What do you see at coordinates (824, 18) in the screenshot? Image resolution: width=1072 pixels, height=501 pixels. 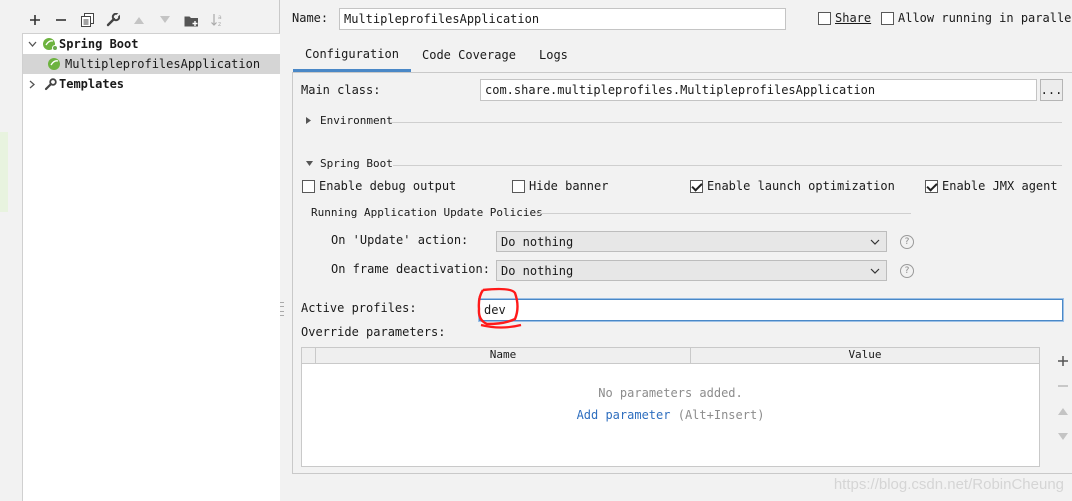 I see `share-checkbox` at bounding box center [824, 18].